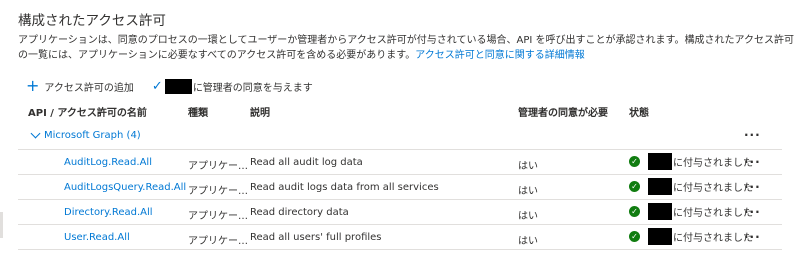 This screenshot has width=800, height=261. I want to click on plus-icon: +, so click(33, 85).